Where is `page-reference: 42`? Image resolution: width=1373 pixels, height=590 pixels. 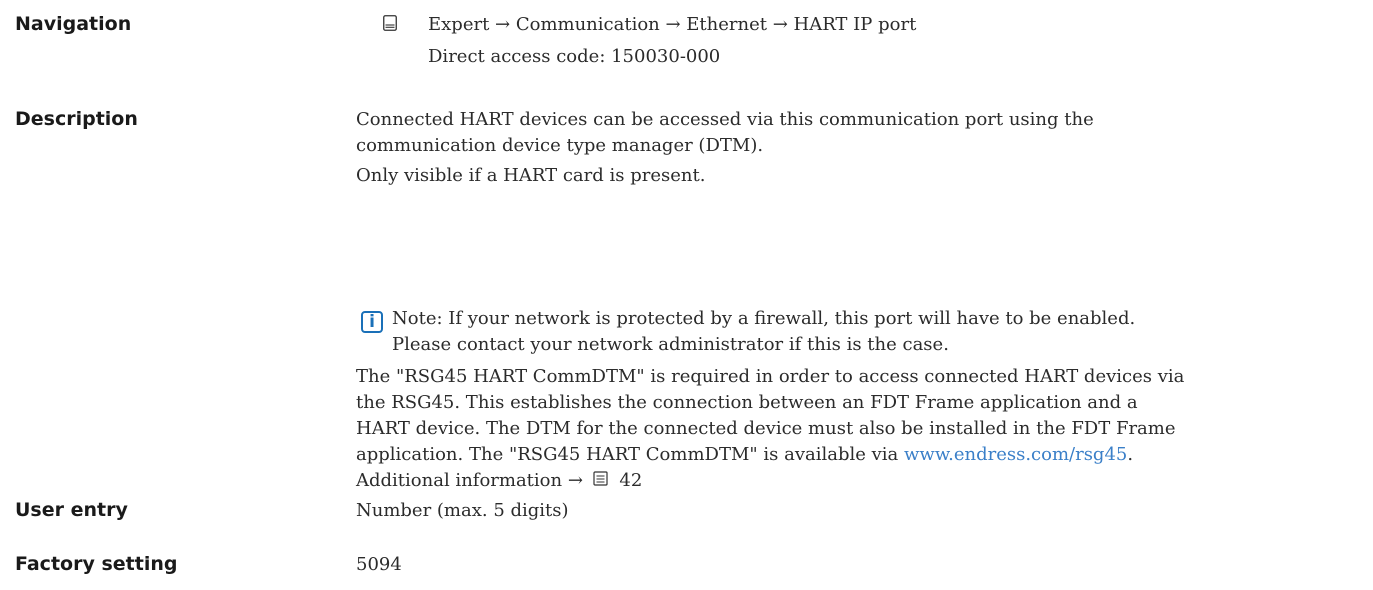
page-reference: 42 is located at coordinates (630, 480).